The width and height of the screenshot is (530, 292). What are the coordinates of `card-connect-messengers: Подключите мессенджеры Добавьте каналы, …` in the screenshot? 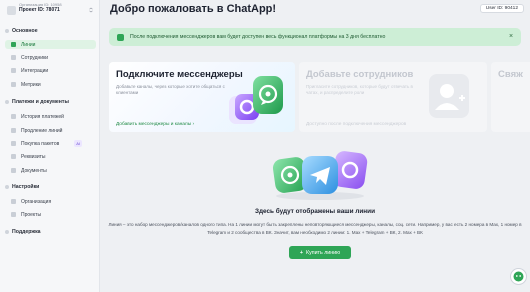 It's located at (202, 97).